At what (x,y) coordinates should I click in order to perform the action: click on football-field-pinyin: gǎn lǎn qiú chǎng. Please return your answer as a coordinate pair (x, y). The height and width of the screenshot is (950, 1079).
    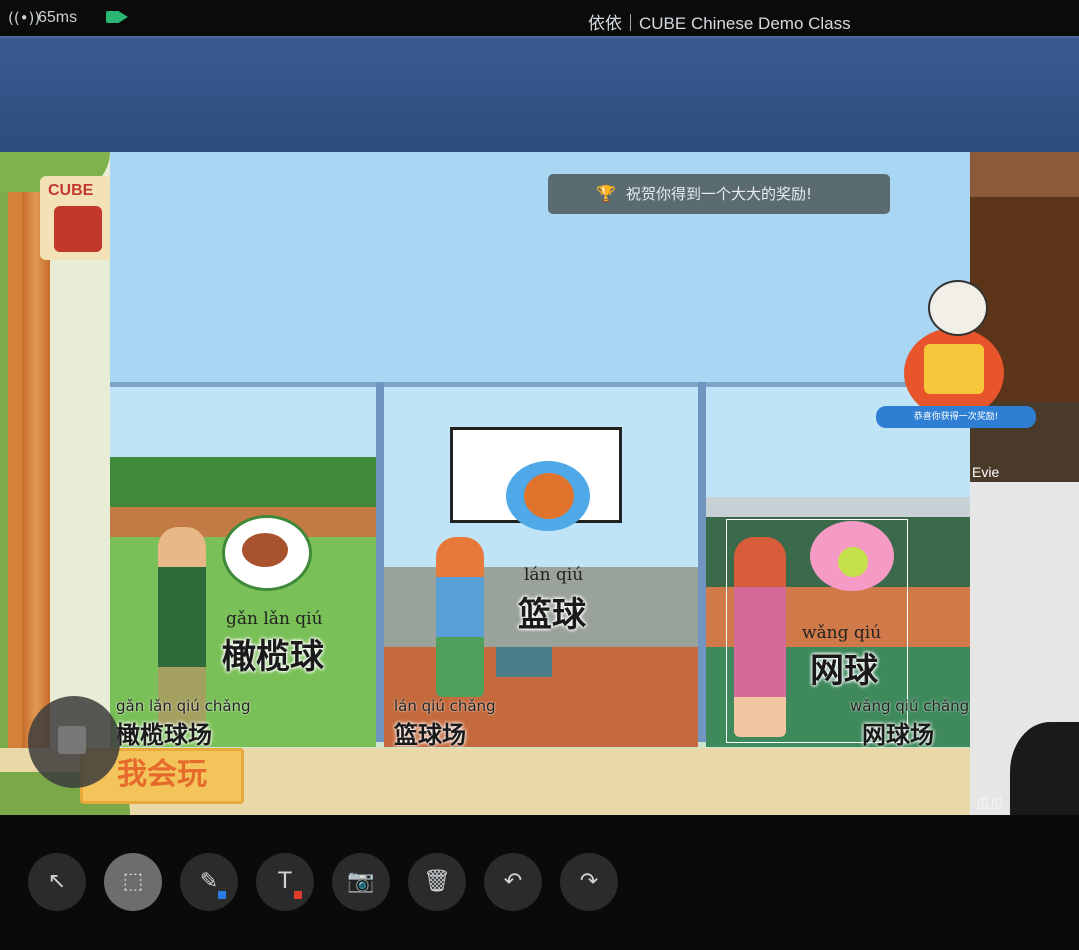
    Looking at the image, I should click on (183, 706).